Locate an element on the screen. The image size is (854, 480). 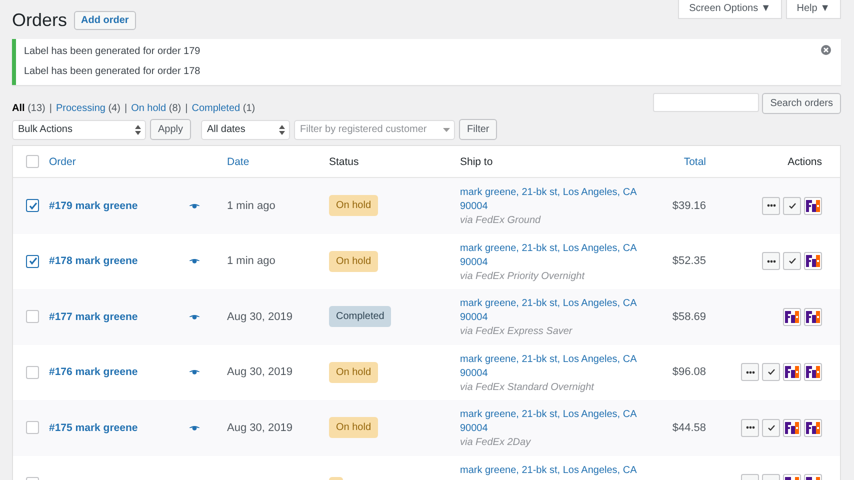
order-total: $39.16 is located at coordinates (689, 206).